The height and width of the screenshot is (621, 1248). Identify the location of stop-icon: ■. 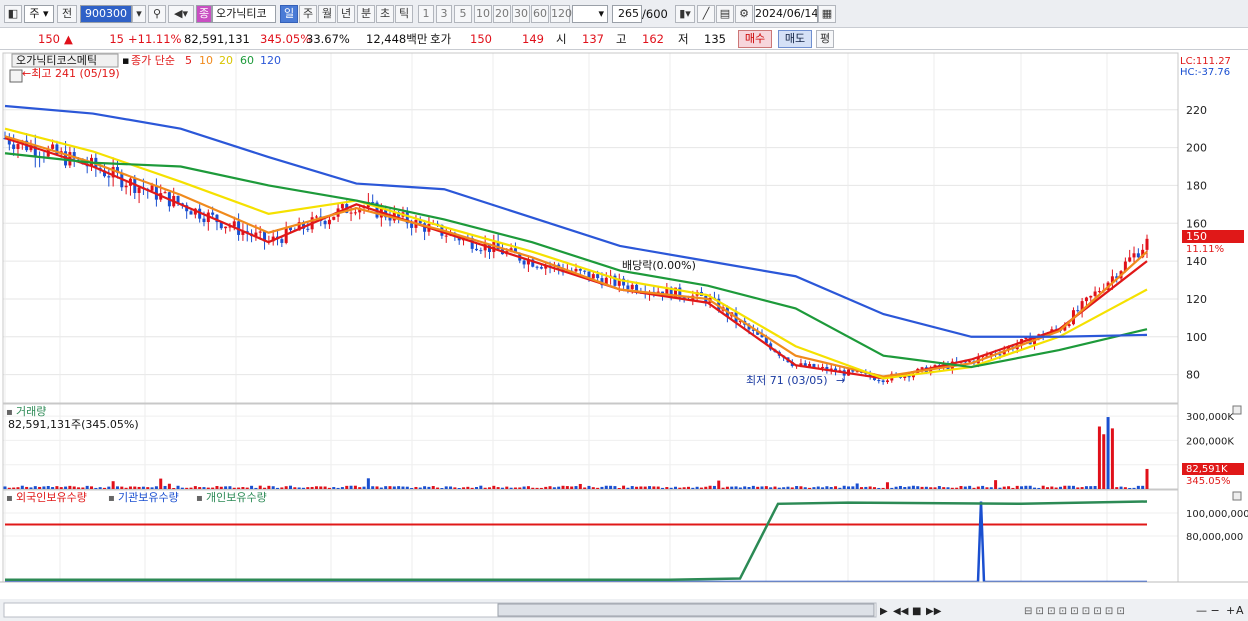
(916, 611).